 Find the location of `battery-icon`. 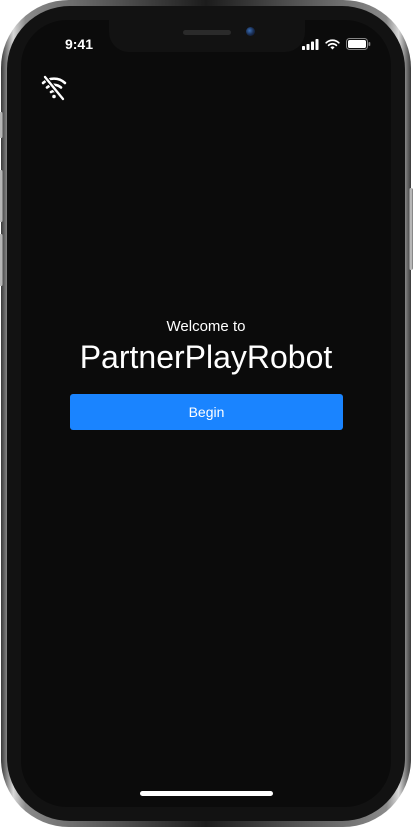

battery-icon is located at coordinates (358, 44).